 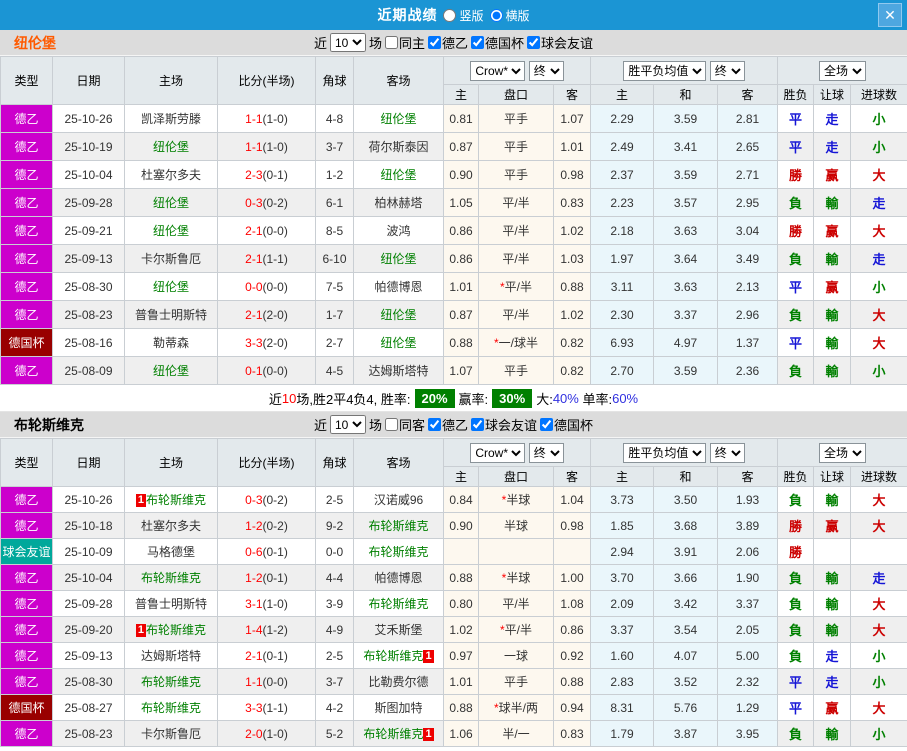 I want to click on layout-vertical-option: 竖版, so click(x=463, y=15).